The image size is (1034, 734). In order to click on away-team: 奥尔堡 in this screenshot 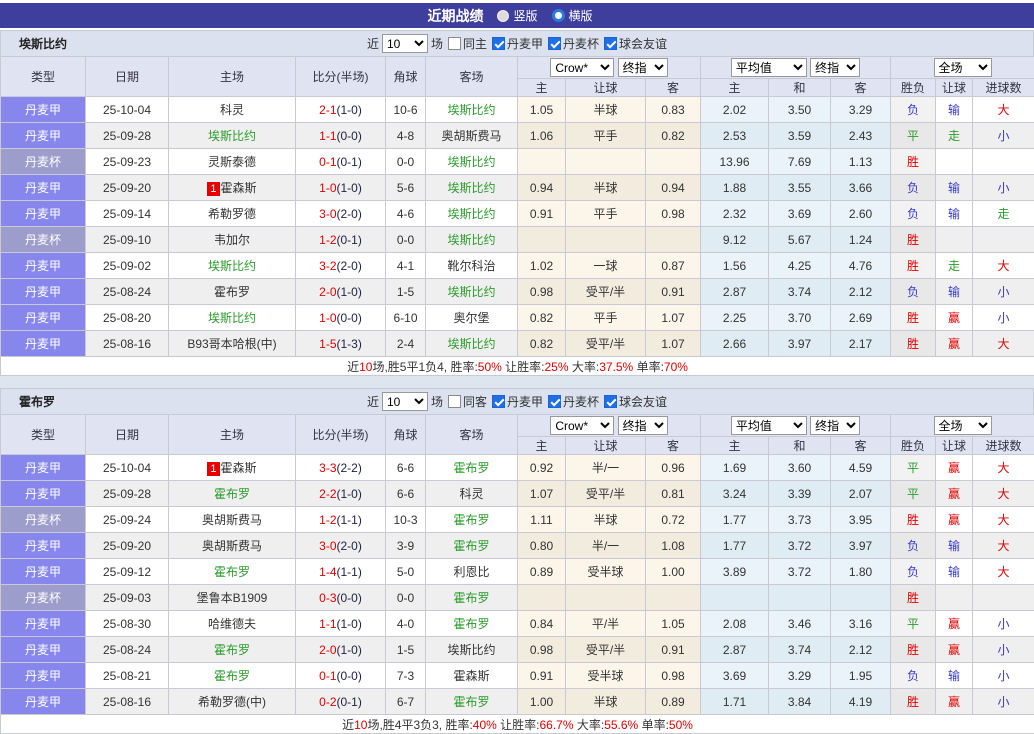, I will do `click(471, 318)`.